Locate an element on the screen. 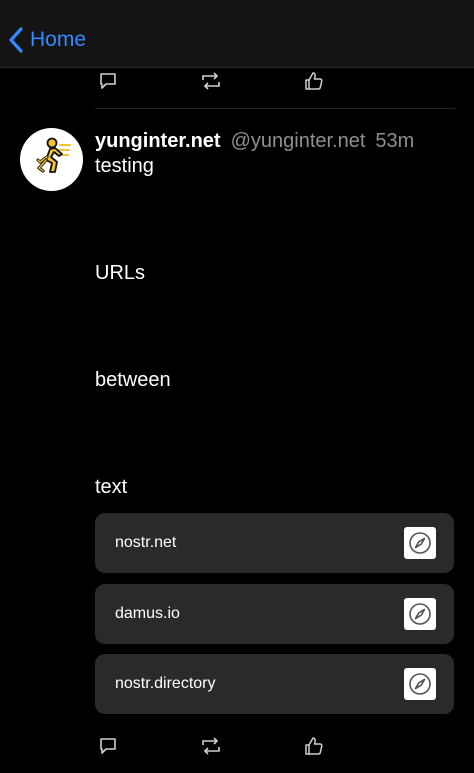 The height and width of the screenshot is (773, 474). post-text-line: URLs is located at coordinates (120, 273).